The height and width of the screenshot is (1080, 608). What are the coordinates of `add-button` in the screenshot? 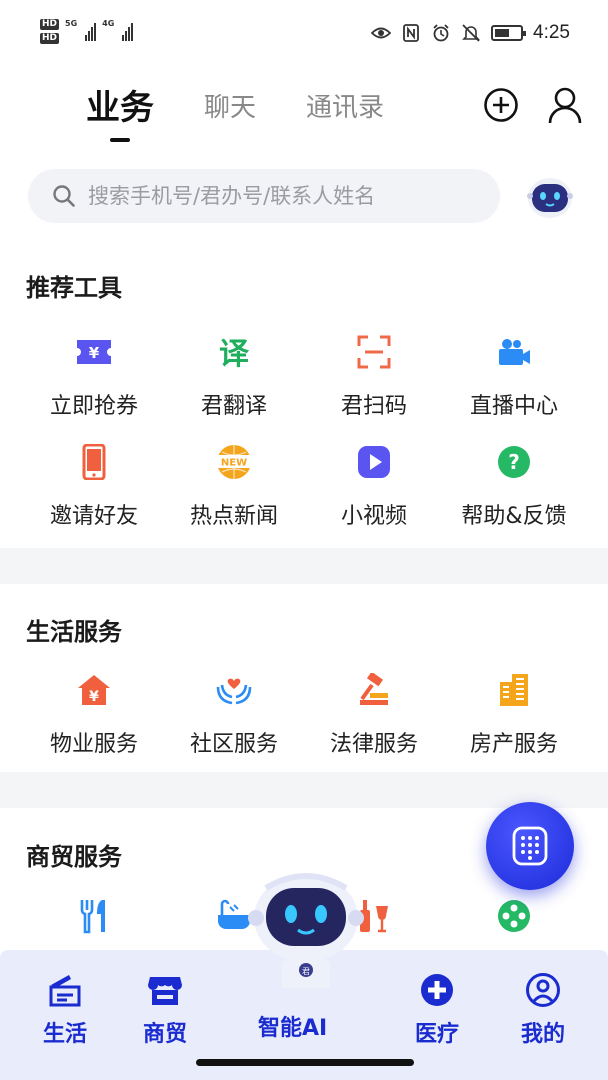 It's located at (501, 105).